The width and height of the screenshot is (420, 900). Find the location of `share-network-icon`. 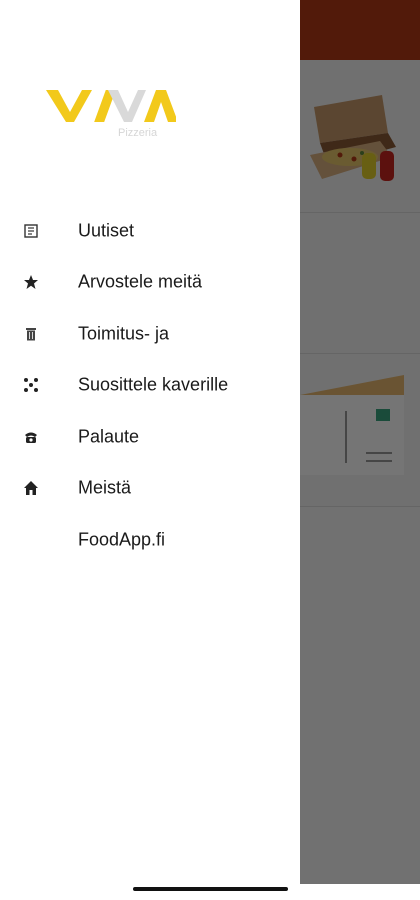

share-network-icon is located at coordinates (31, 385).